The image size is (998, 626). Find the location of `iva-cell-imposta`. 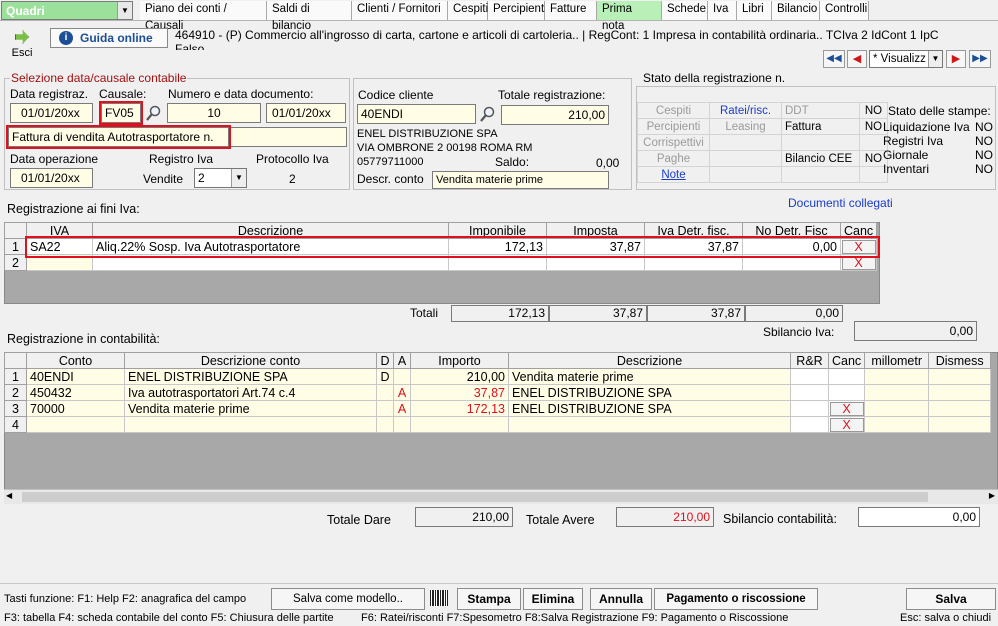

iva-cell-imposta is located at coordinates (595, 262).